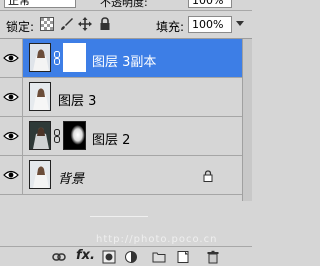  Describe the element at coordinates (131, 257) in the screenshot. I see `adjustment-icon` at that location.